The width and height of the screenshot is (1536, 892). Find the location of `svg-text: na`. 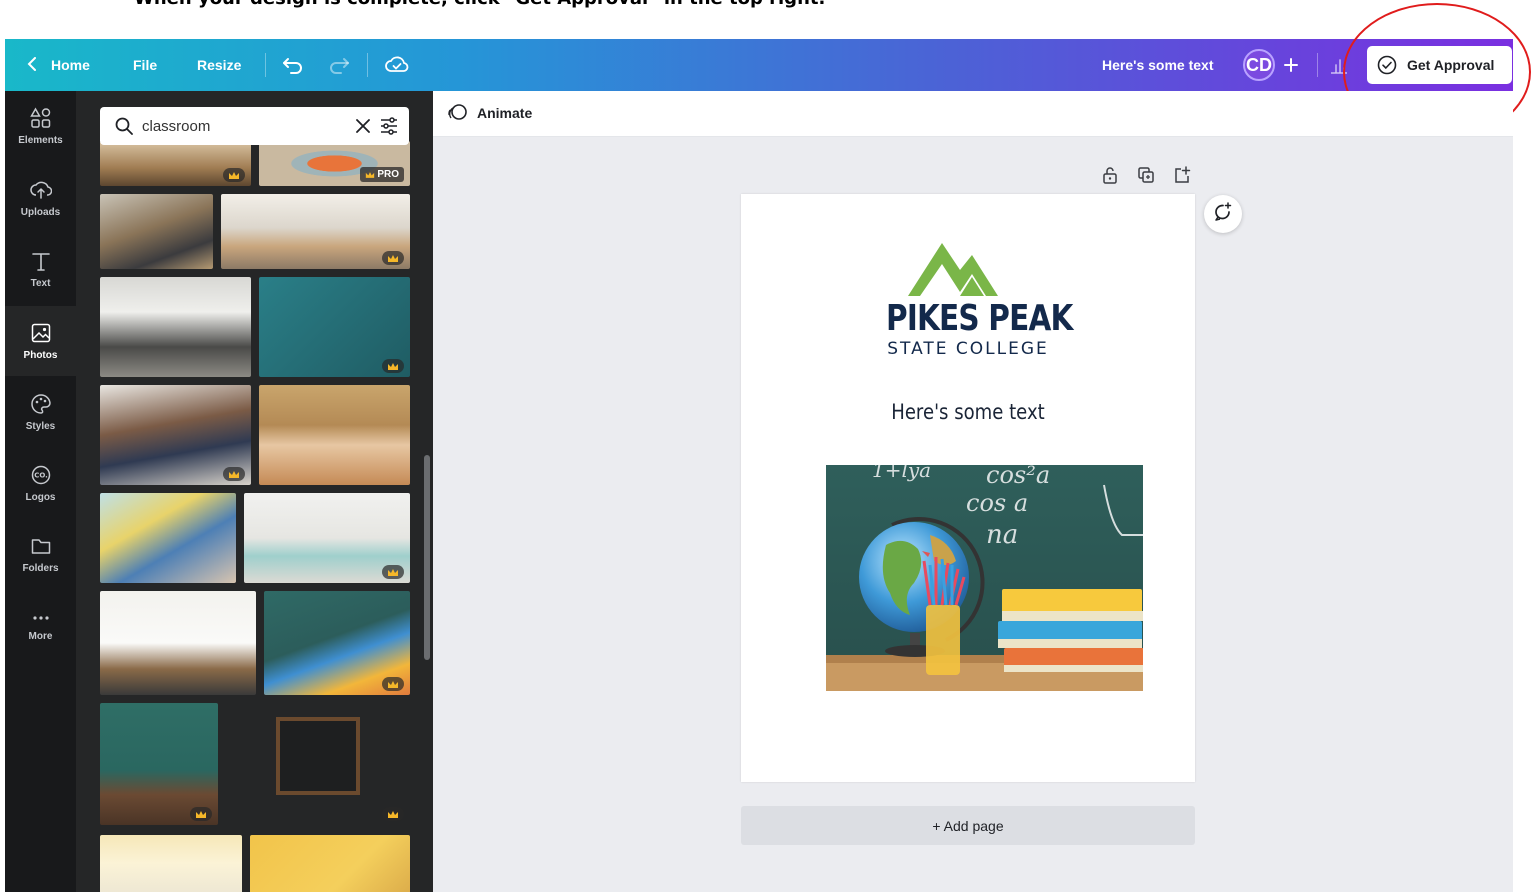

svg-text: na is located at coordinates (1002, 535).